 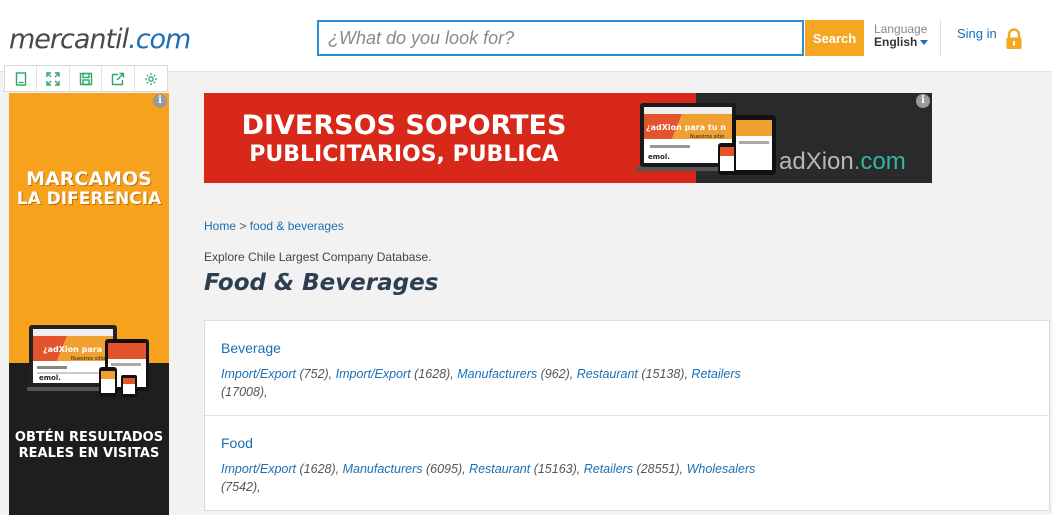 What do you see at coordinates (118, 78) in the screenshot?
I see `share-icon` at bounding box center [118, 78].